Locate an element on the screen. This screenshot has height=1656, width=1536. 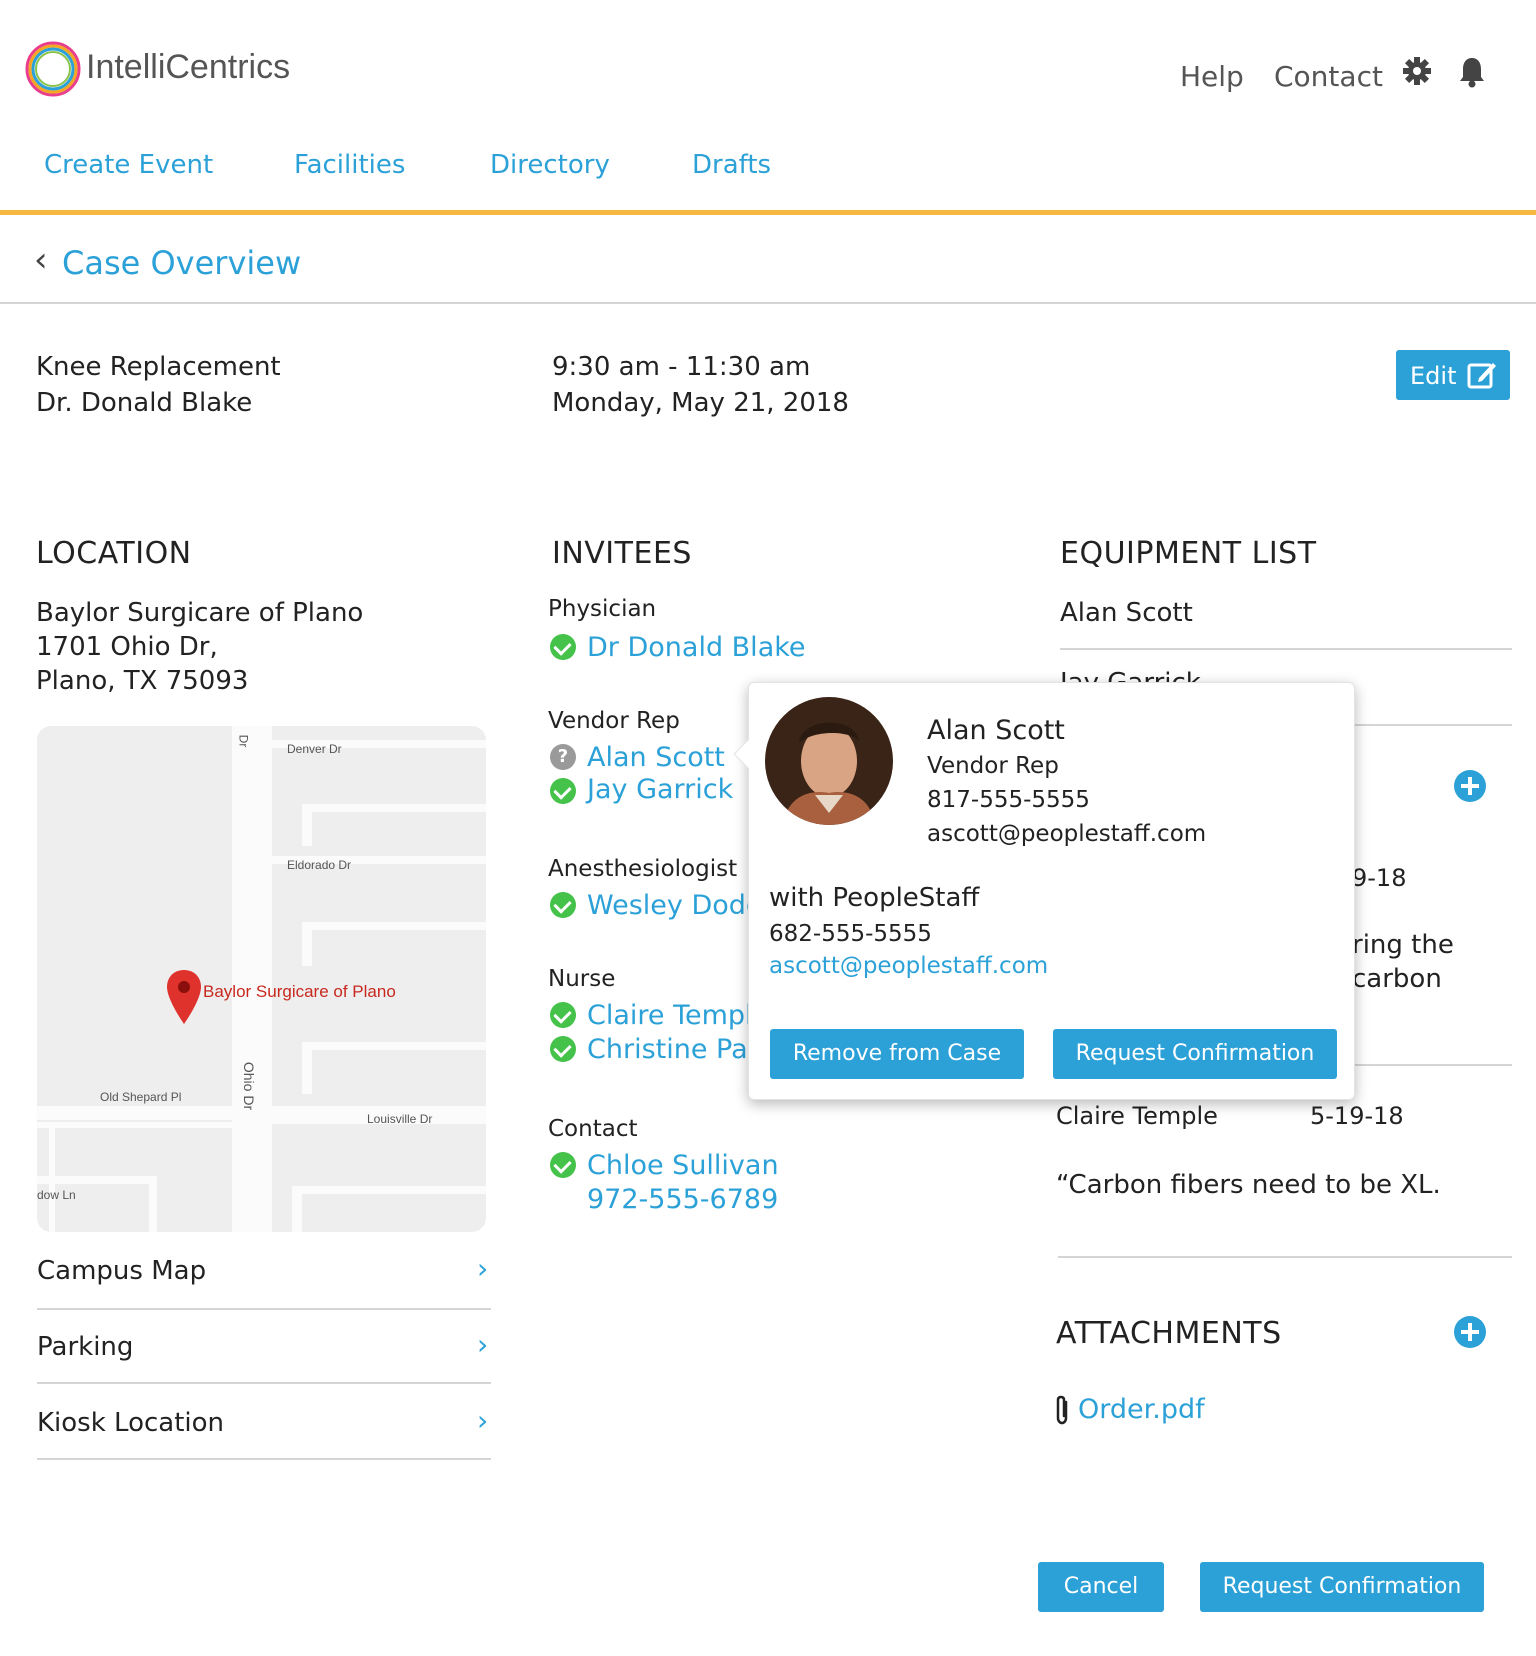
invitee-contact-phone: 972-555-6789 is located at coordinates (682, 1199).